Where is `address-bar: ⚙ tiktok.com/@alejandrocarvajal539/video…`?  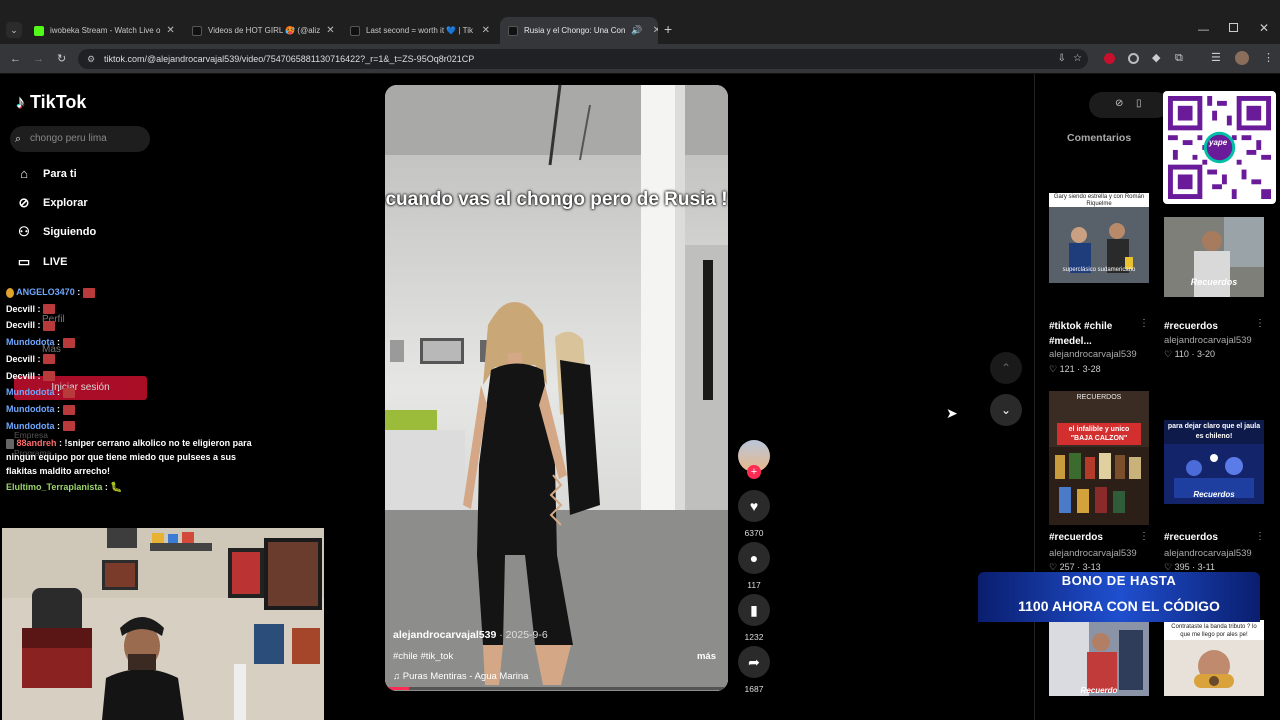
address-bar: ⚙ tiktok.com/@alejandrocarvajal539/video… is located at coordinates (583, 59).